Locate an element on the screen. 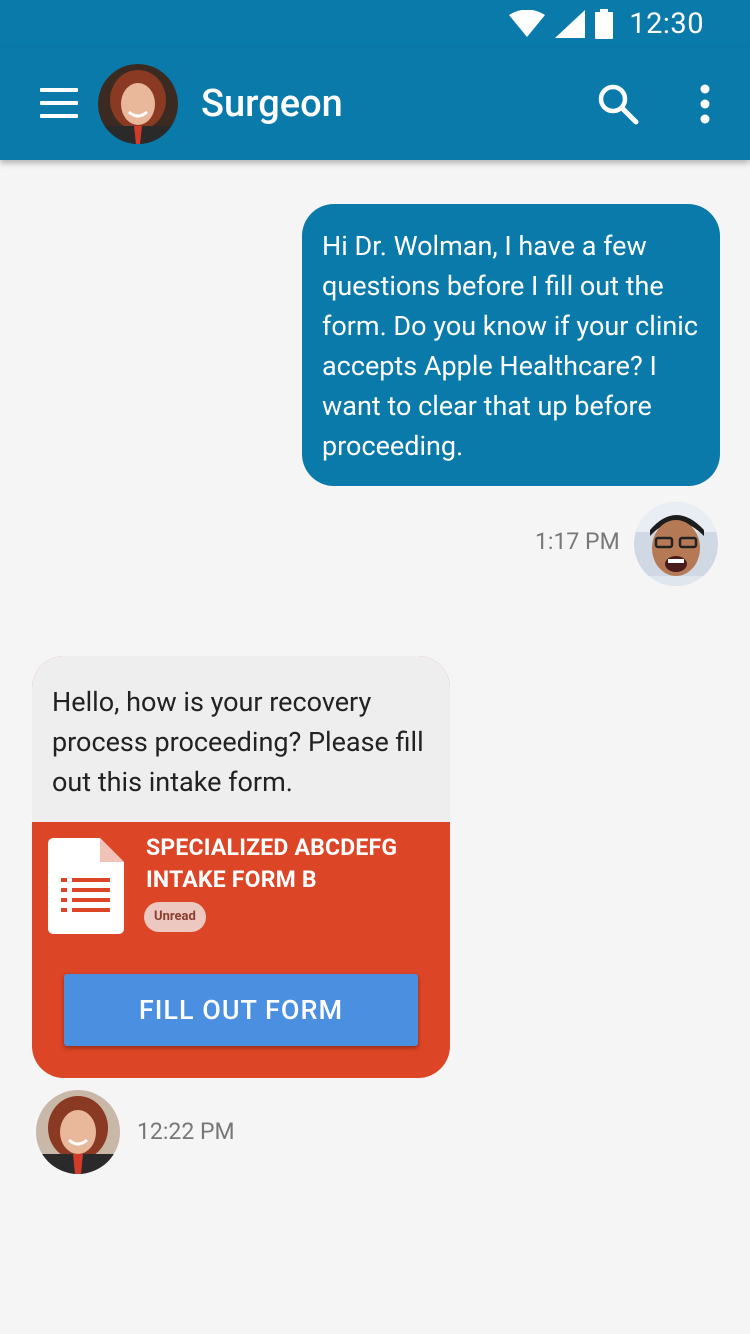 The height and width of the screenshot is (1334, 750). app-bar: Surgeon is located at coordinates (375, 104).